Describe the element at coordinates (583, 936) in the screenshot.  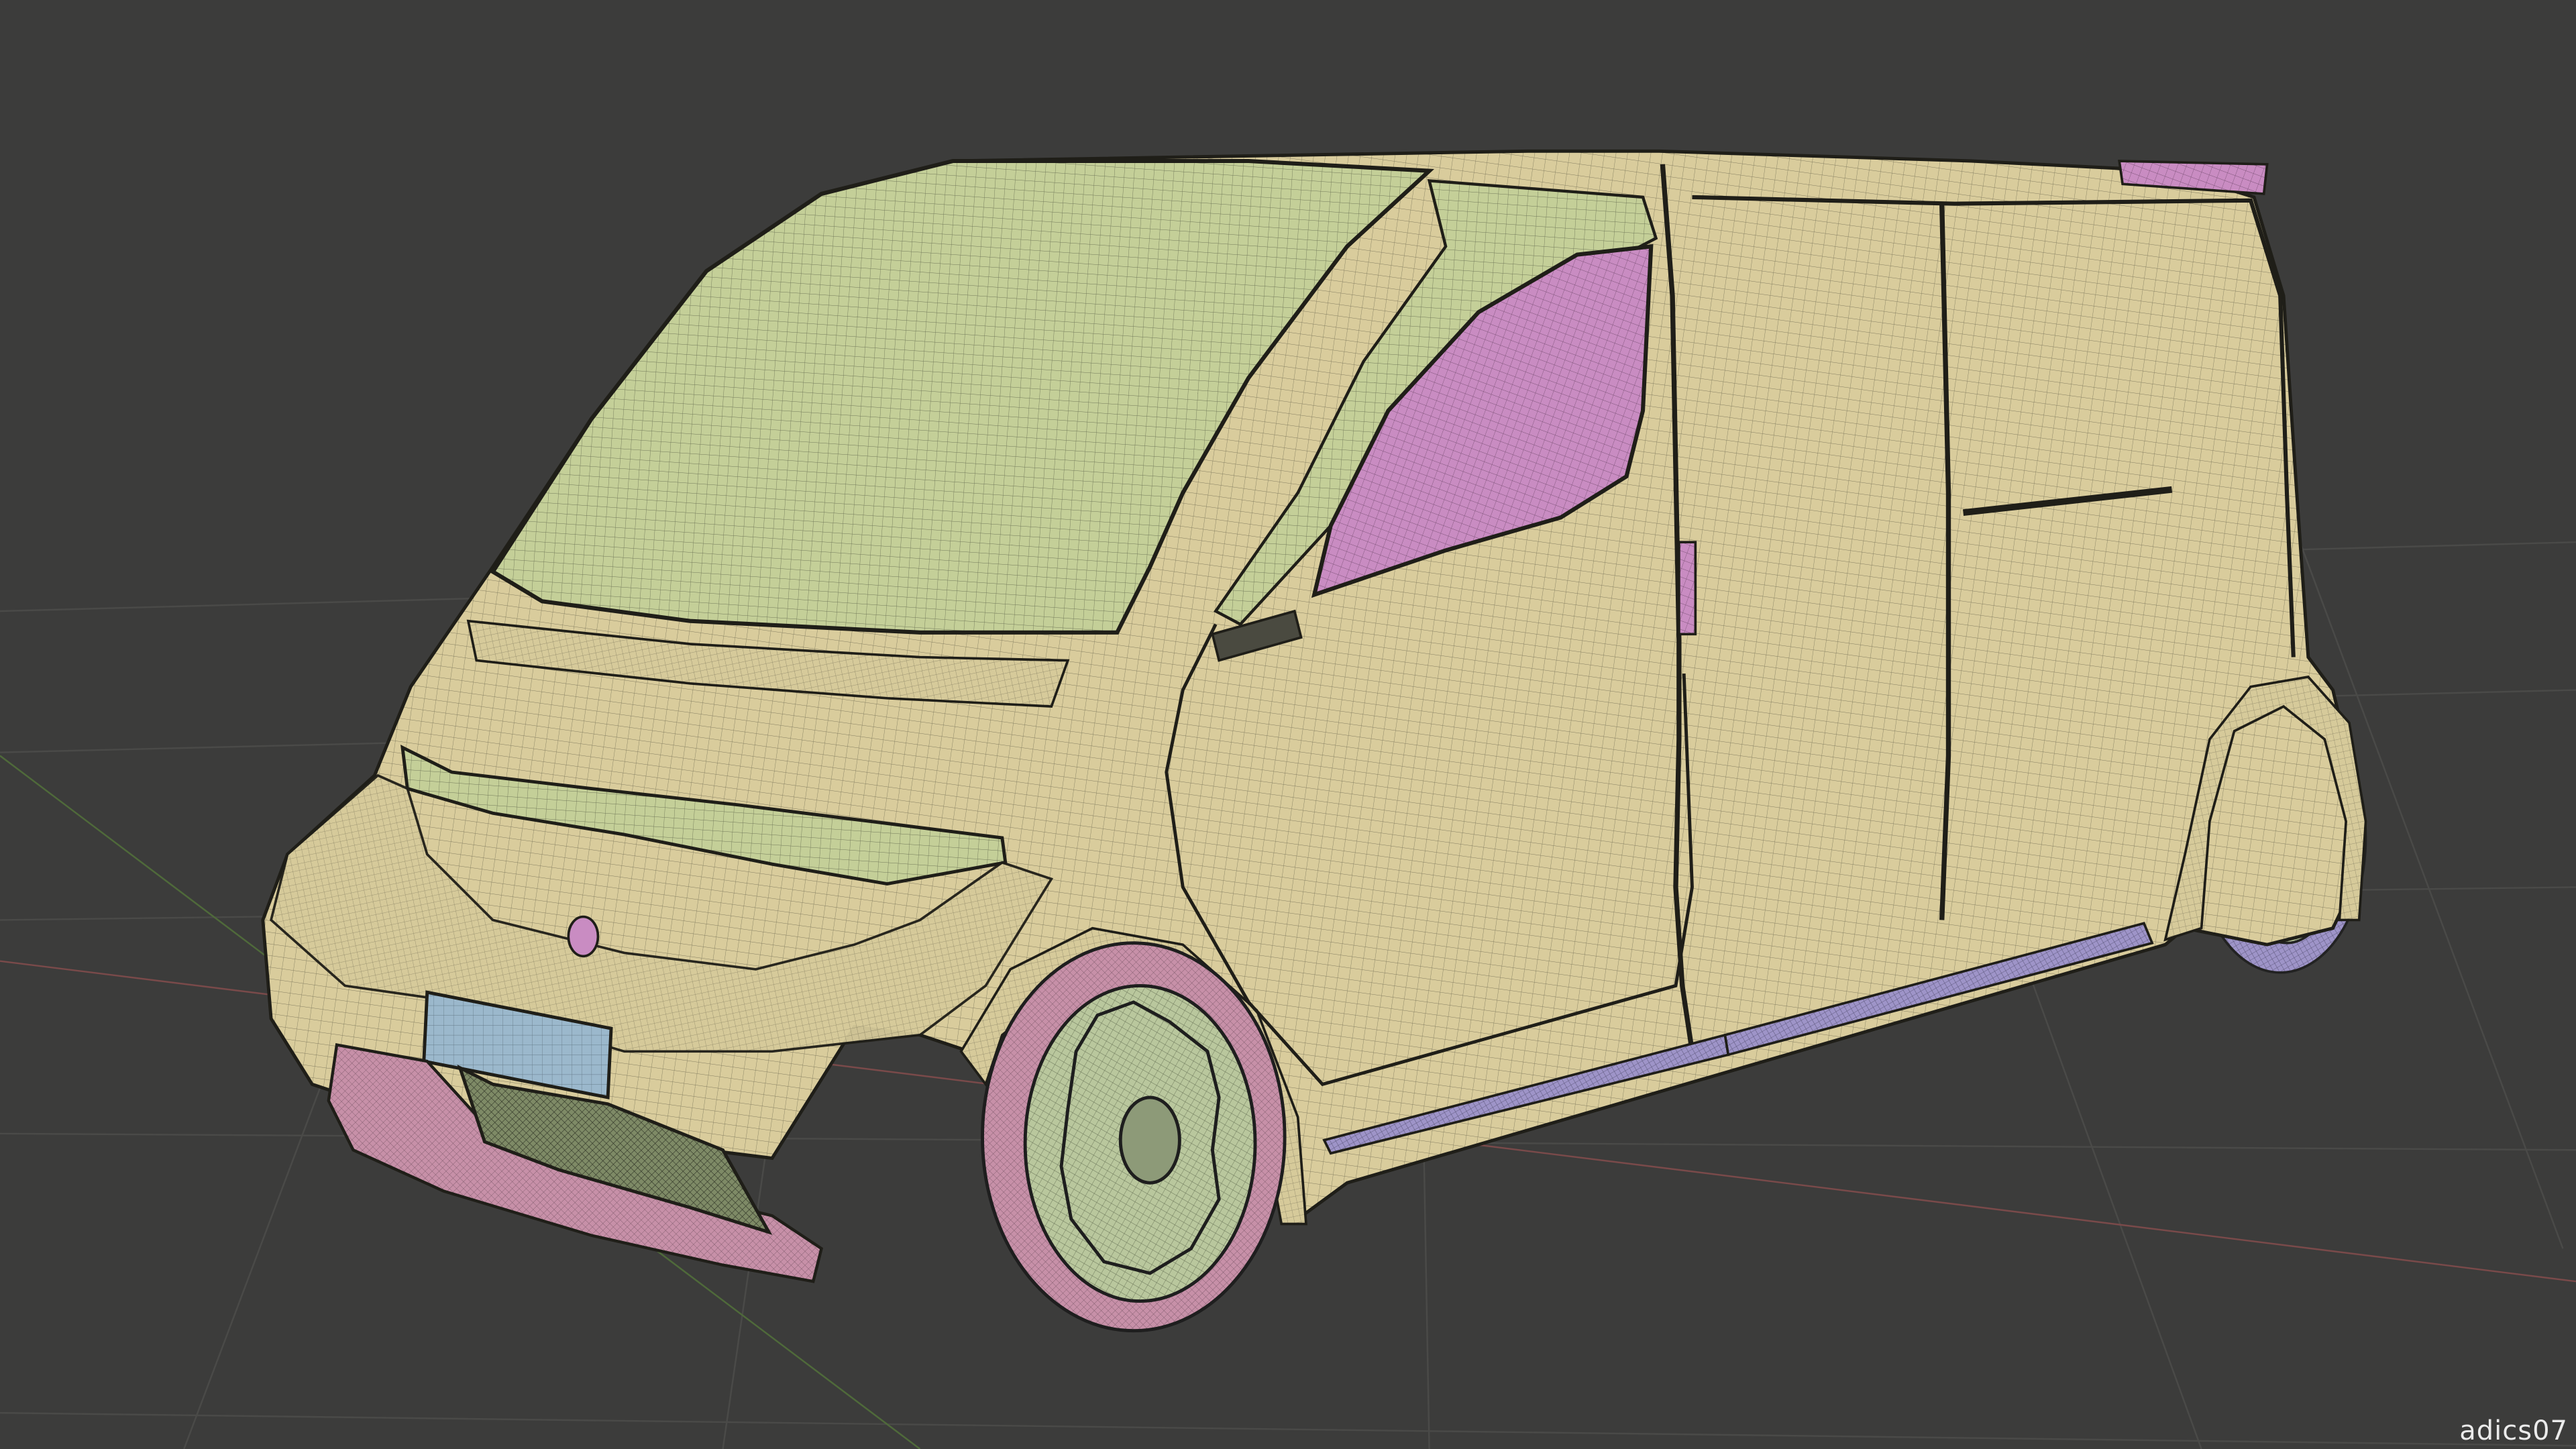
I see `front-badge` at that location.